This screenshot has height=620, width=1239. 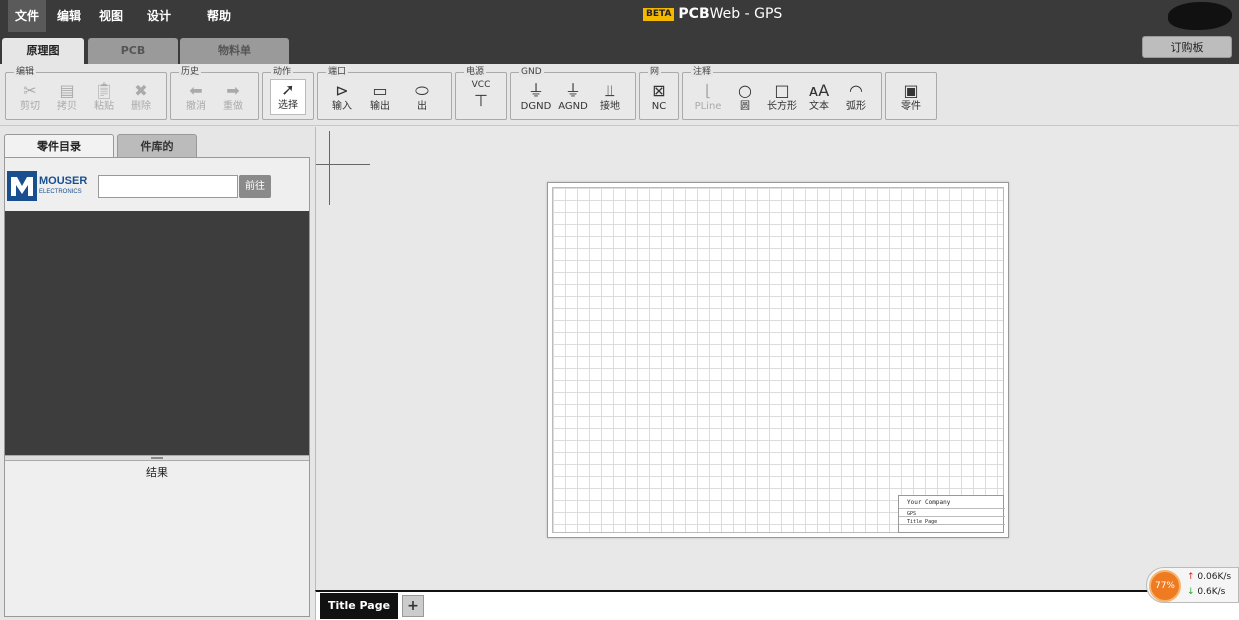 What do you see at coordinates (929, 502) in the screenshot?
I see `title-block-company: Your Company` at bounding box center [929, 502].